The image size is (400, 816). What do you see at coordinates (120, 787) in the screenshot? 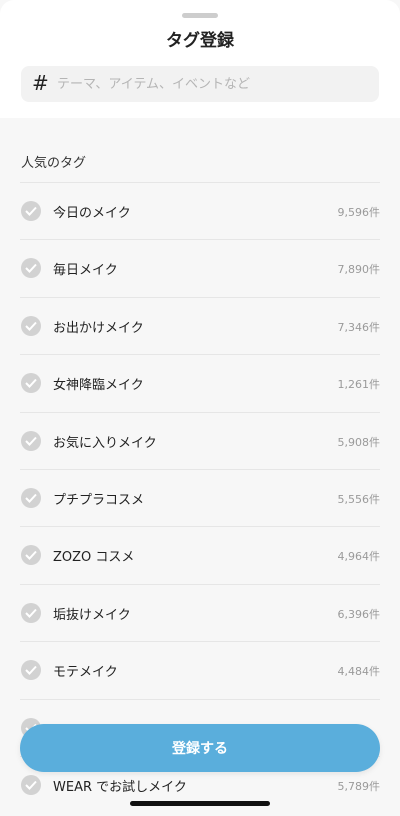
I see `tag-label: WEAR でお試しメイク` at bounding box center [120, 787].